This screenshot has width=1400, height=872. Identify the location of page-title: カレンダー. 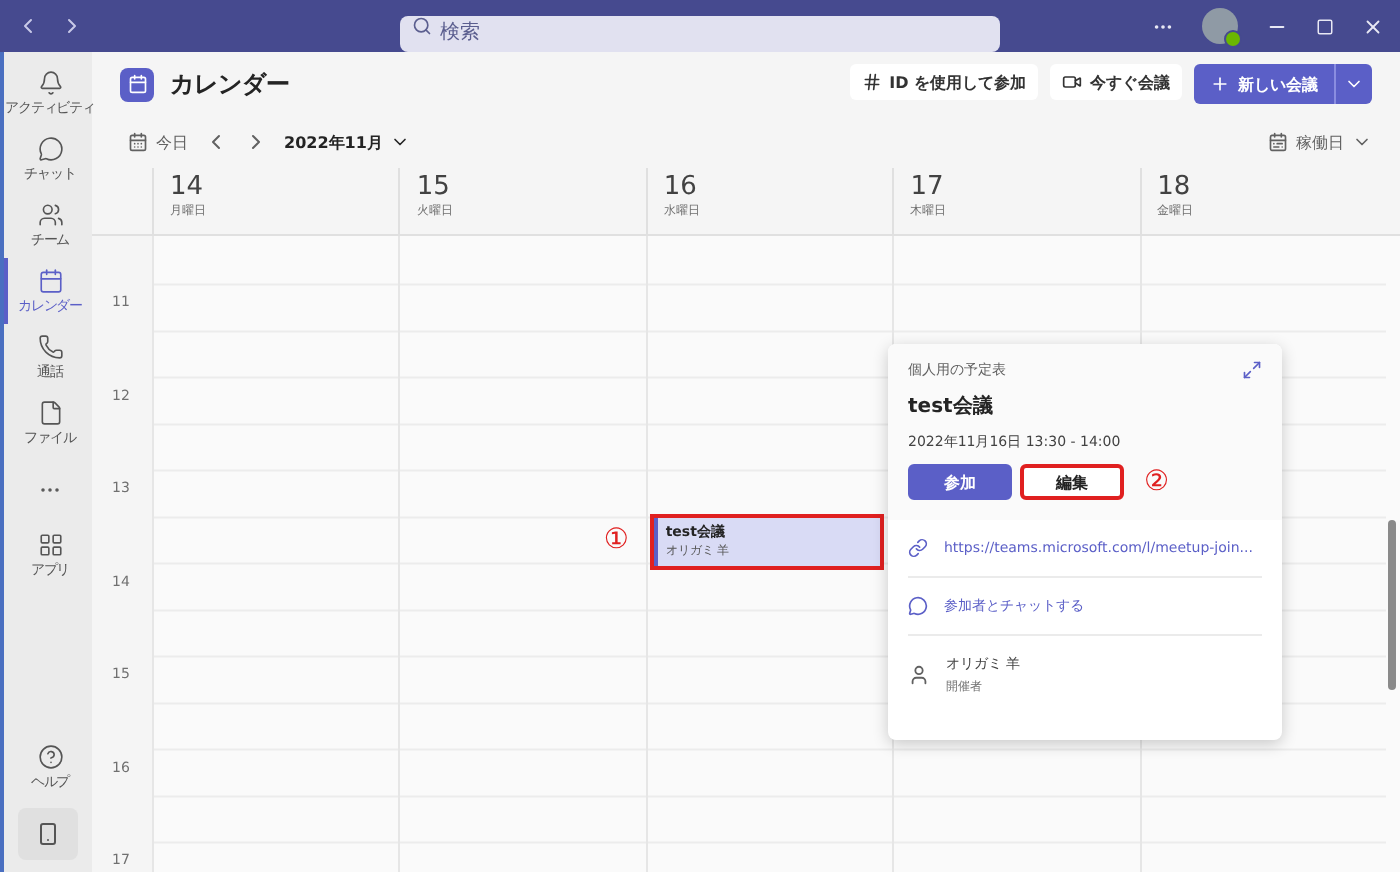
(230, 84).